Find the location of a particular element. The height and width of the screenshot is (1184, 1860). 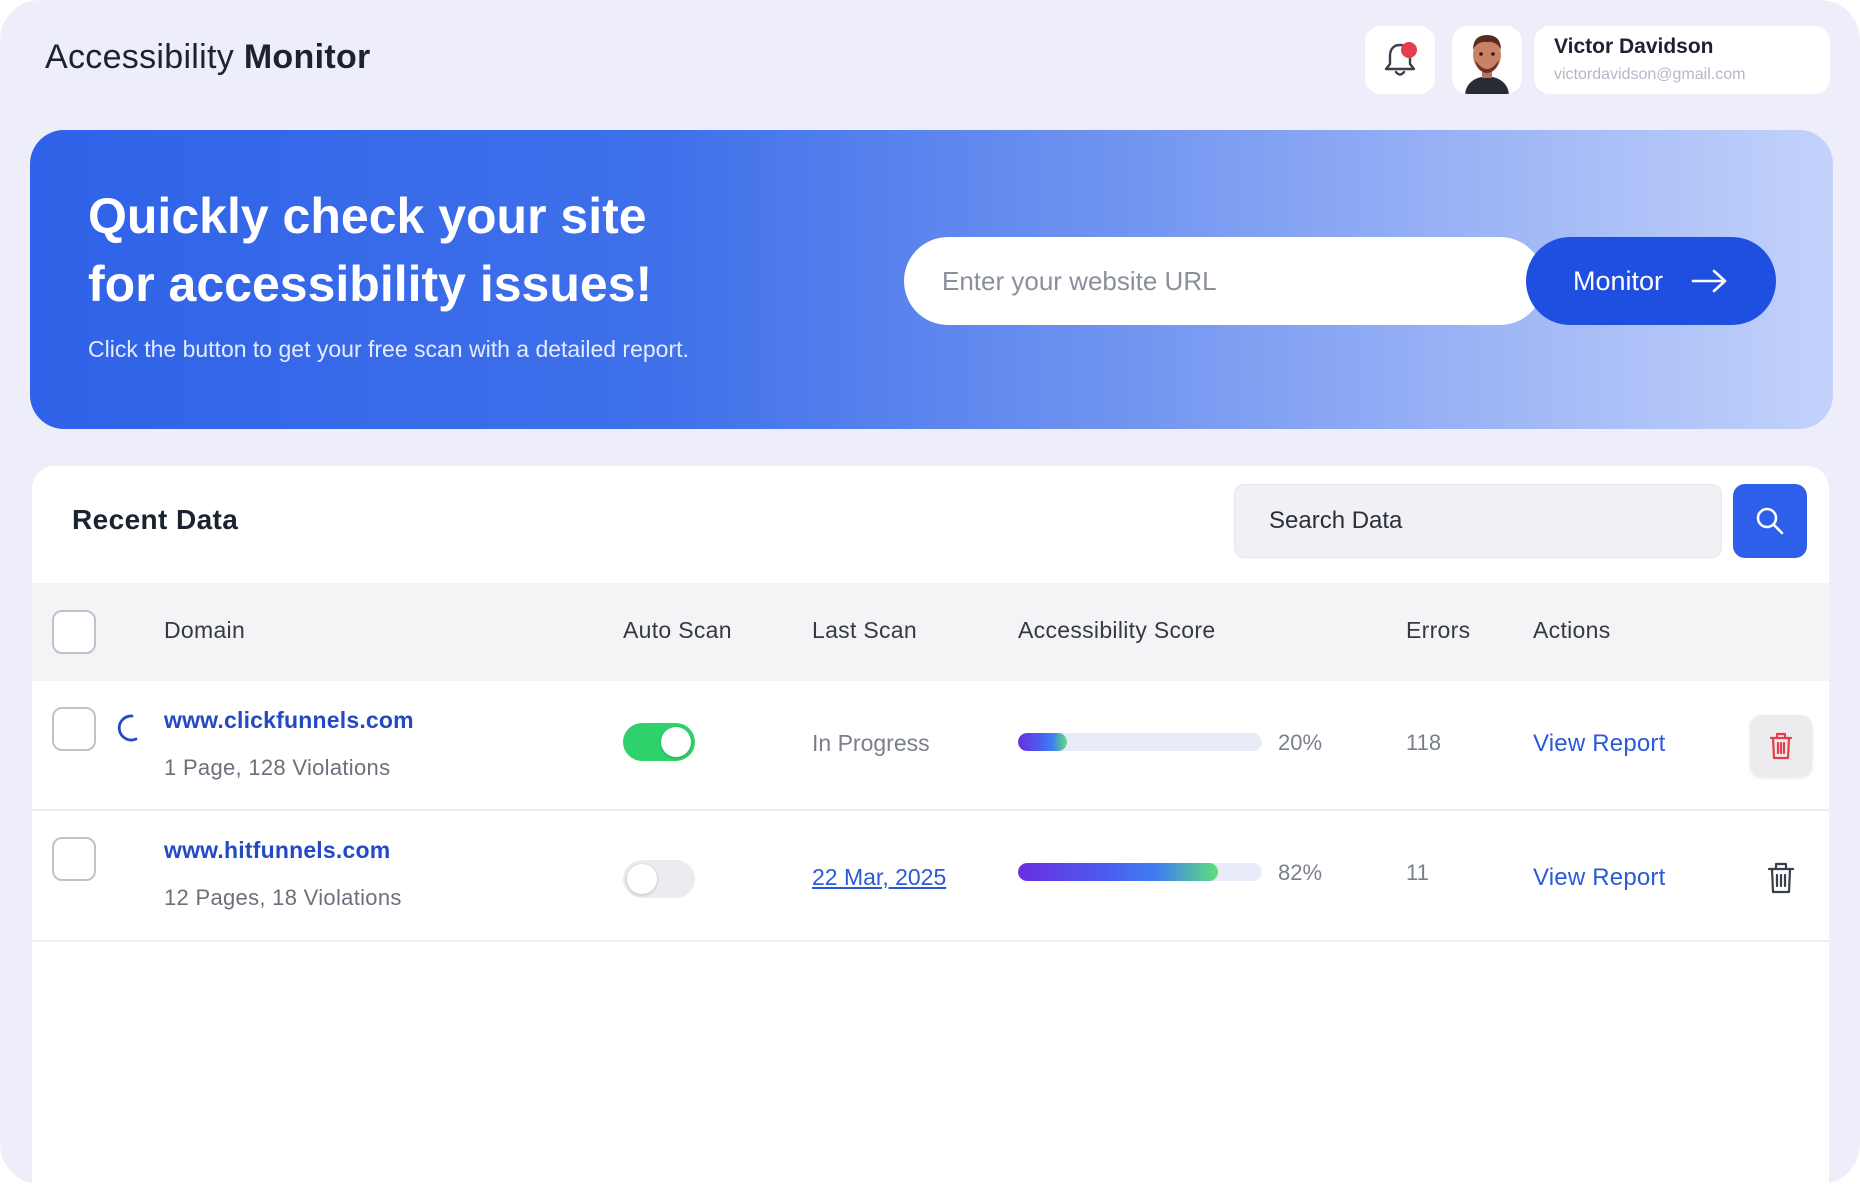

monitor-button: Monitor is located at coordinates (1651, 281).